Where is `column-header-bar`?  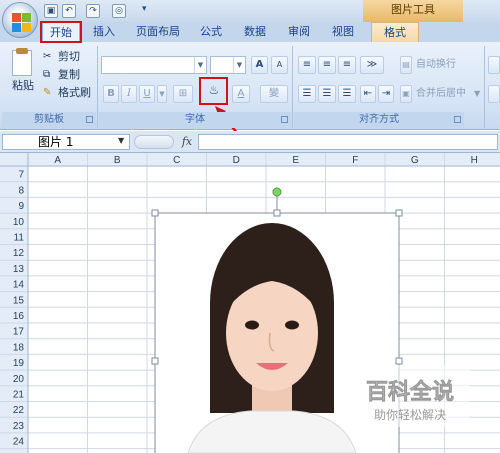
column-header-bar is located at coordinates (250, 159).